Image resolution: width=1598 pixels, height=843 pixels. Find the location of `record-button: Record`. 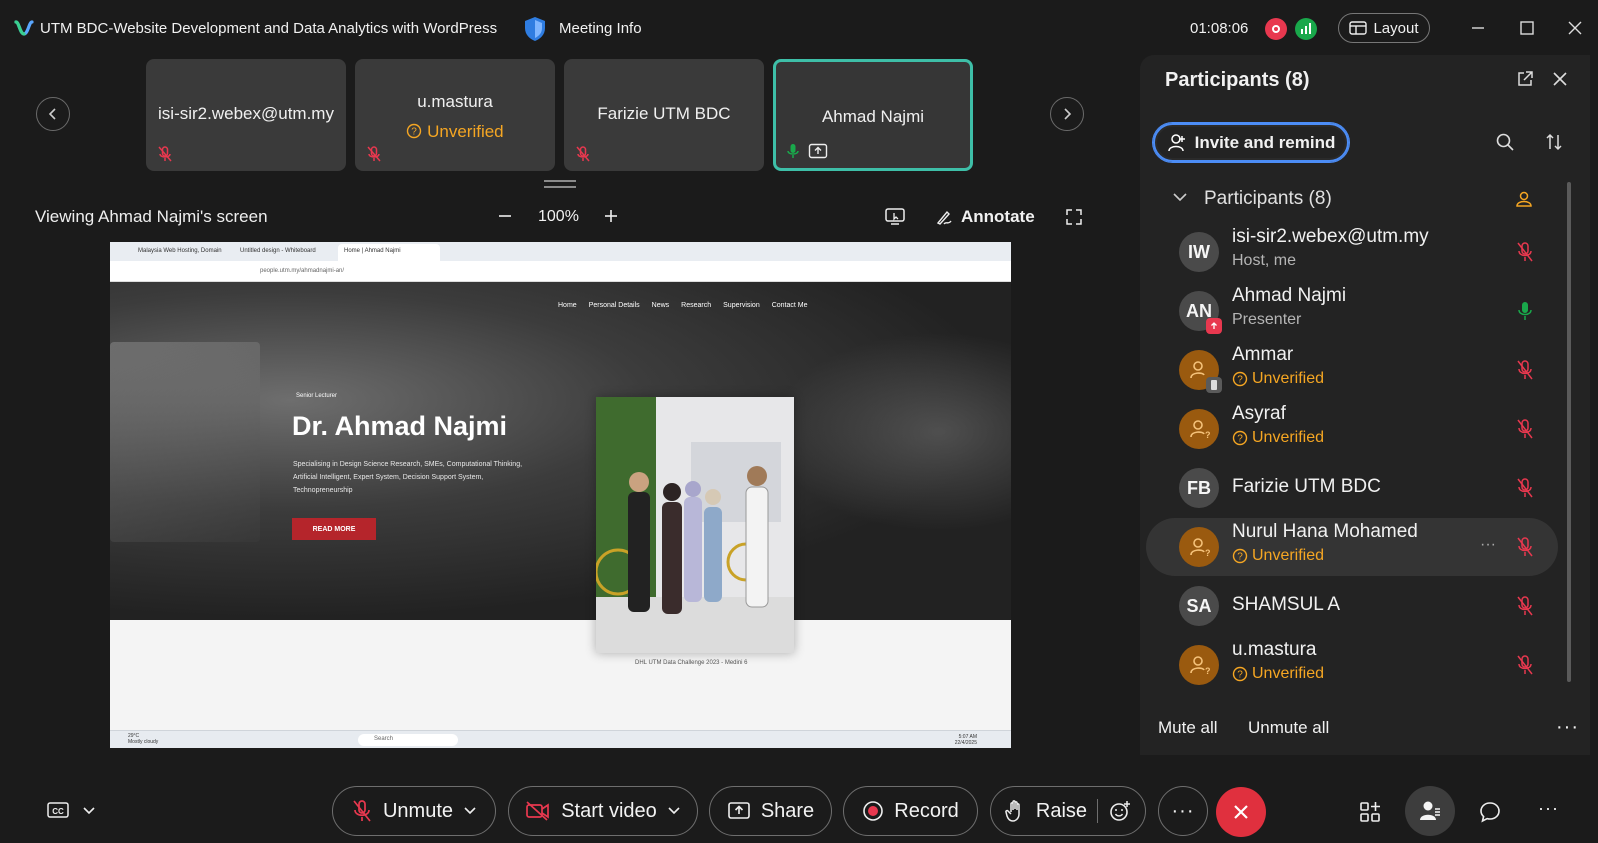

record-button: Record is located at coordinates (910, 811).